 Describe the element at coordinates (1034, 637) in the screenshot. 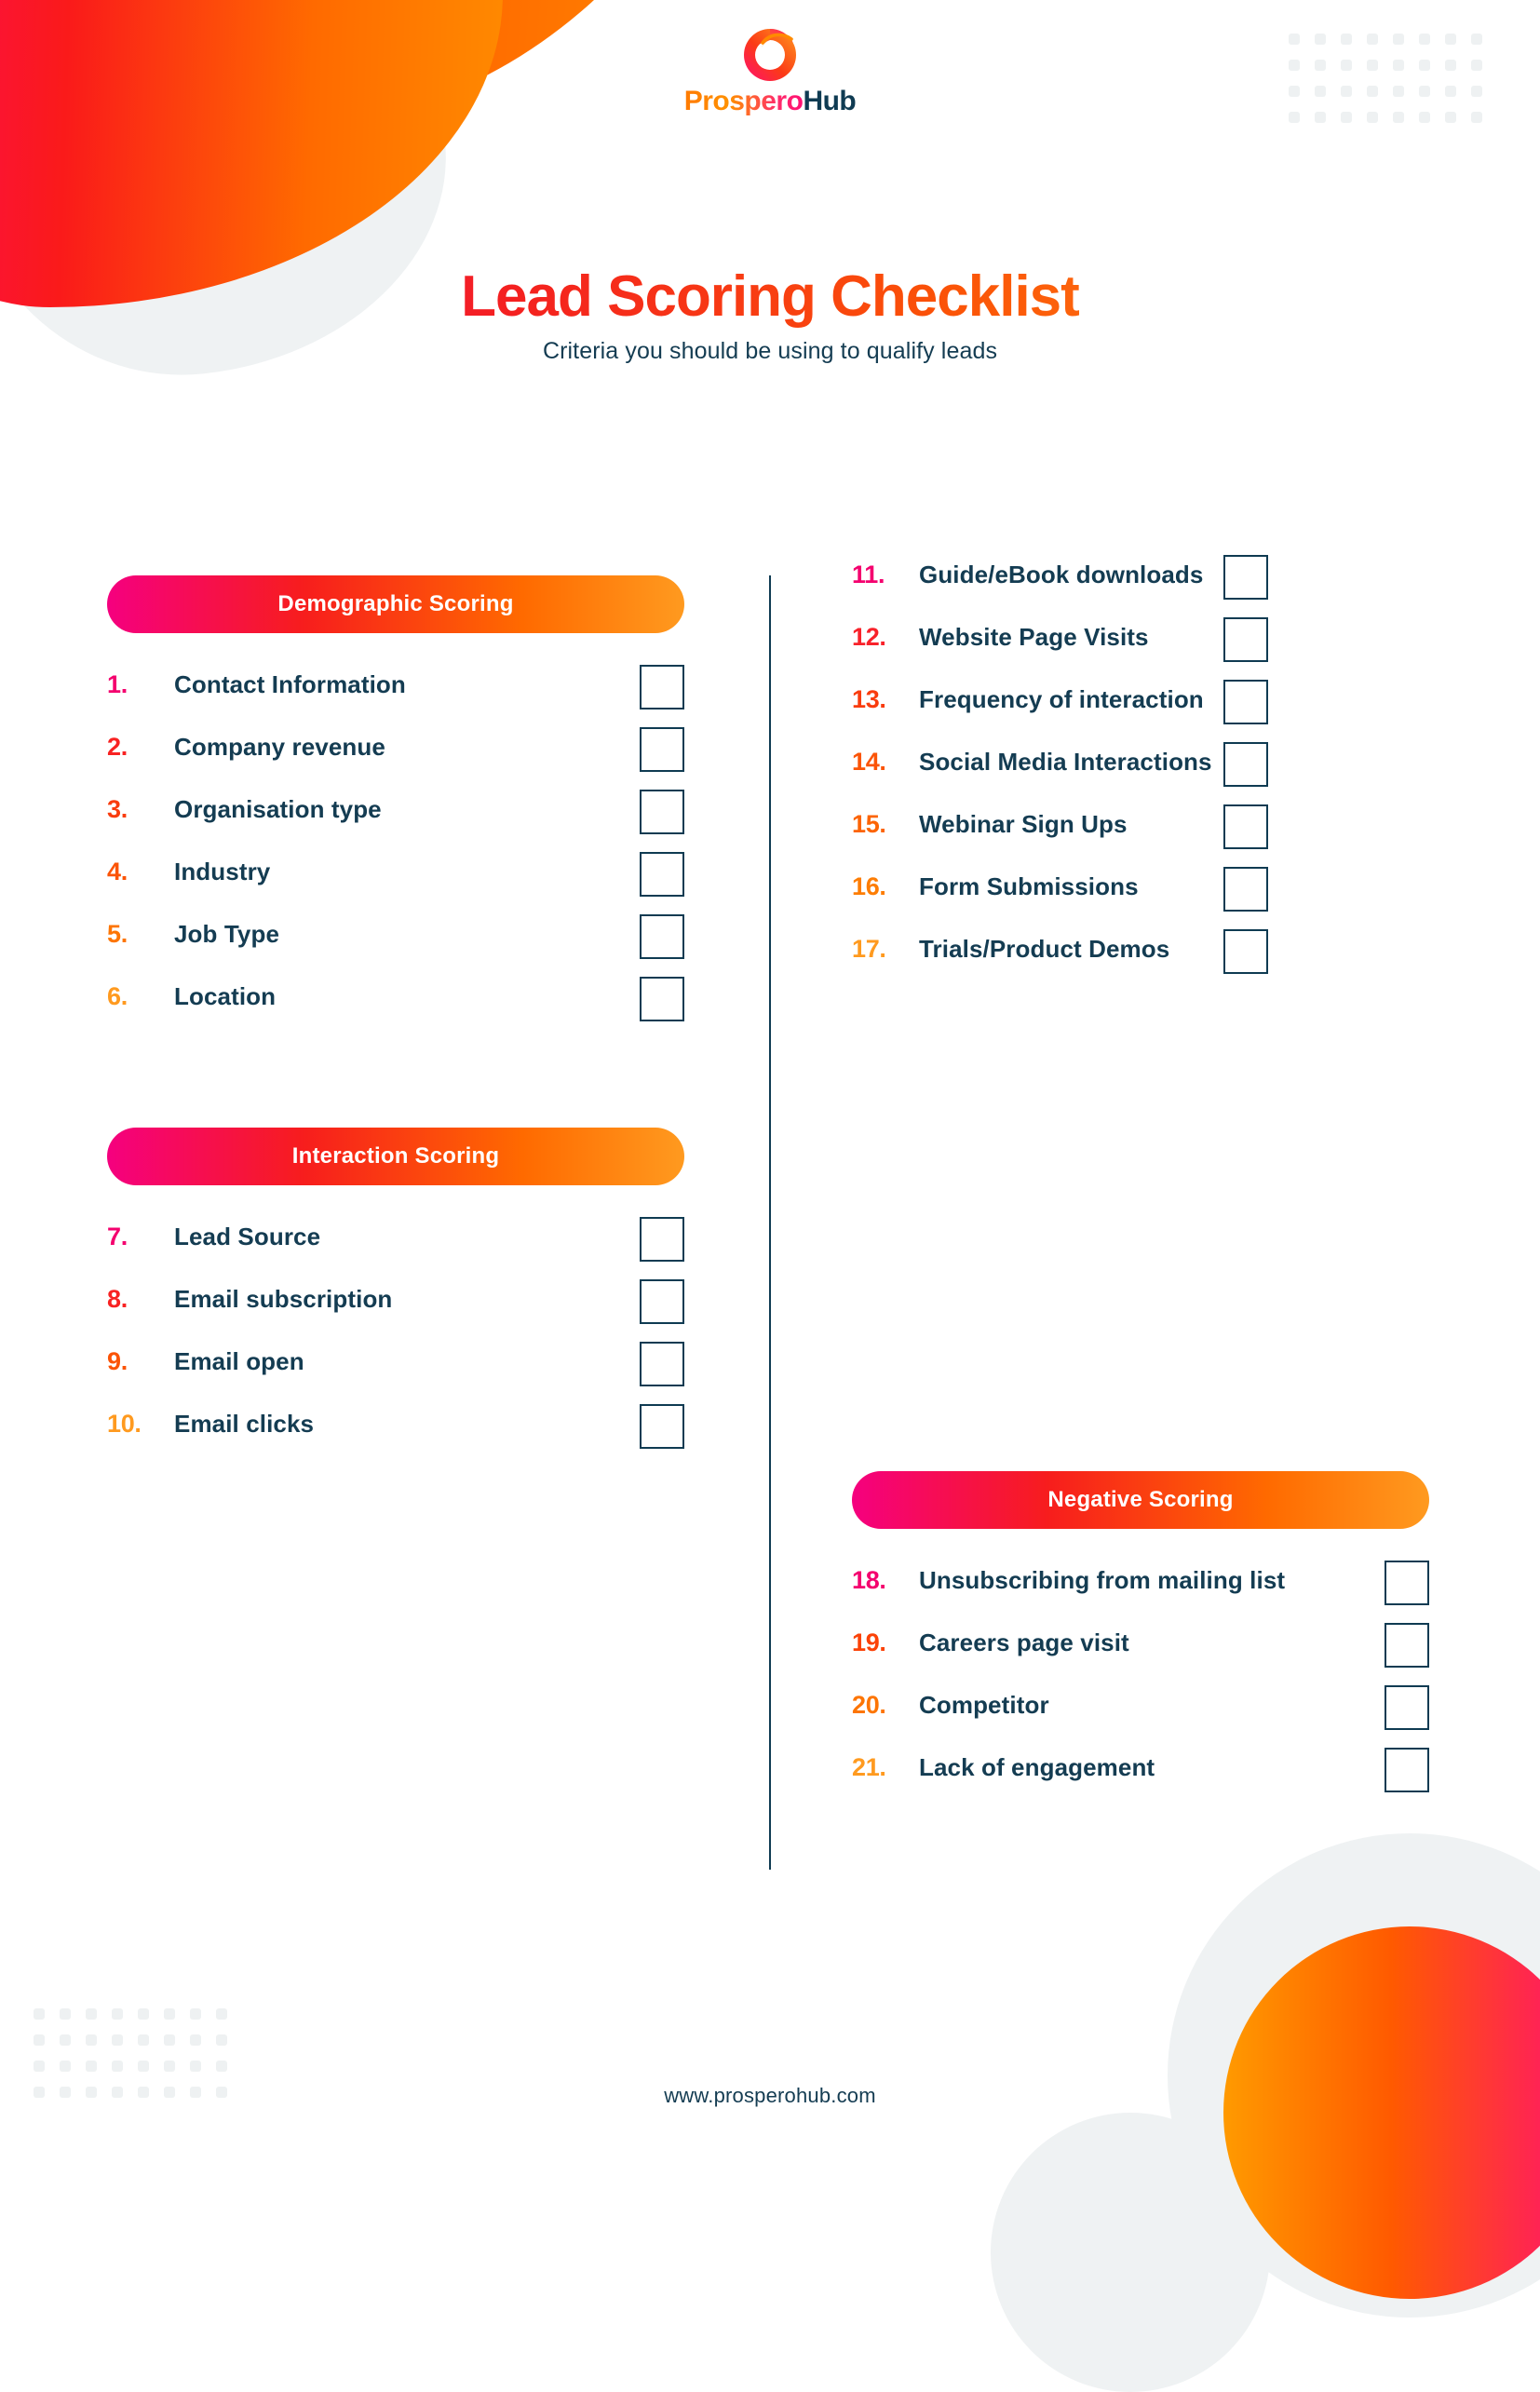

I see `item-label: Website Page Visits` at that location.